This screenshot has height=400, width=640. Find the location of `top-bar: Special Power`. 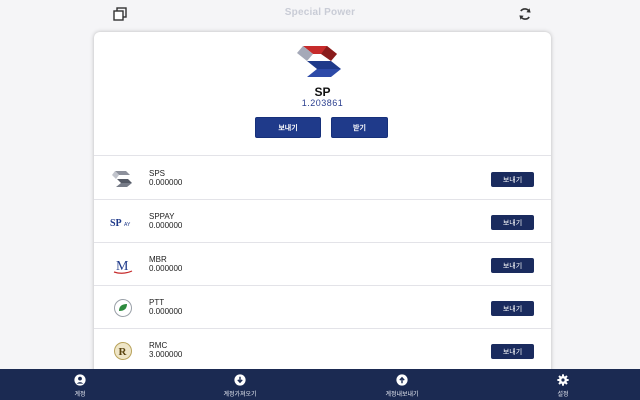

top-bar: Special Power is located at coordinates (320, 14).